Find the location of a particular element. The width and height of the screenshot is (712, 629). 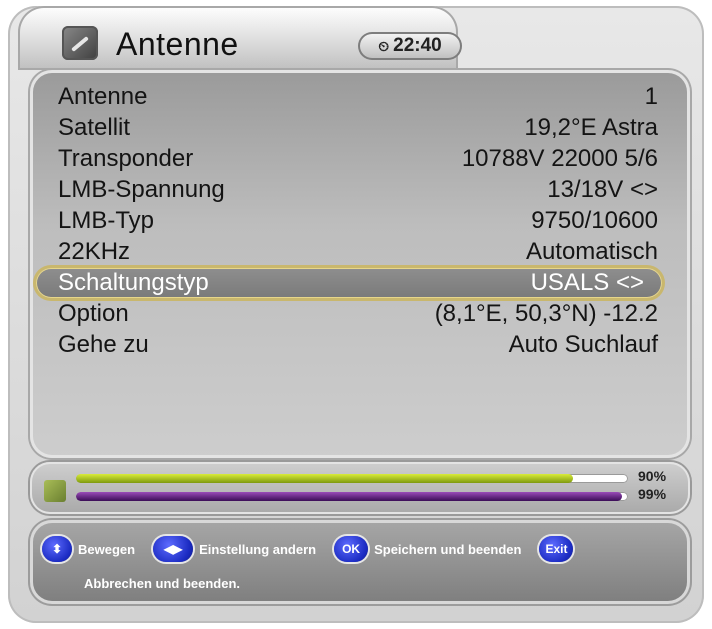

row-lmb-spannung: LMB-Spannung 13/18V <> is located at coordinates (358, 190).